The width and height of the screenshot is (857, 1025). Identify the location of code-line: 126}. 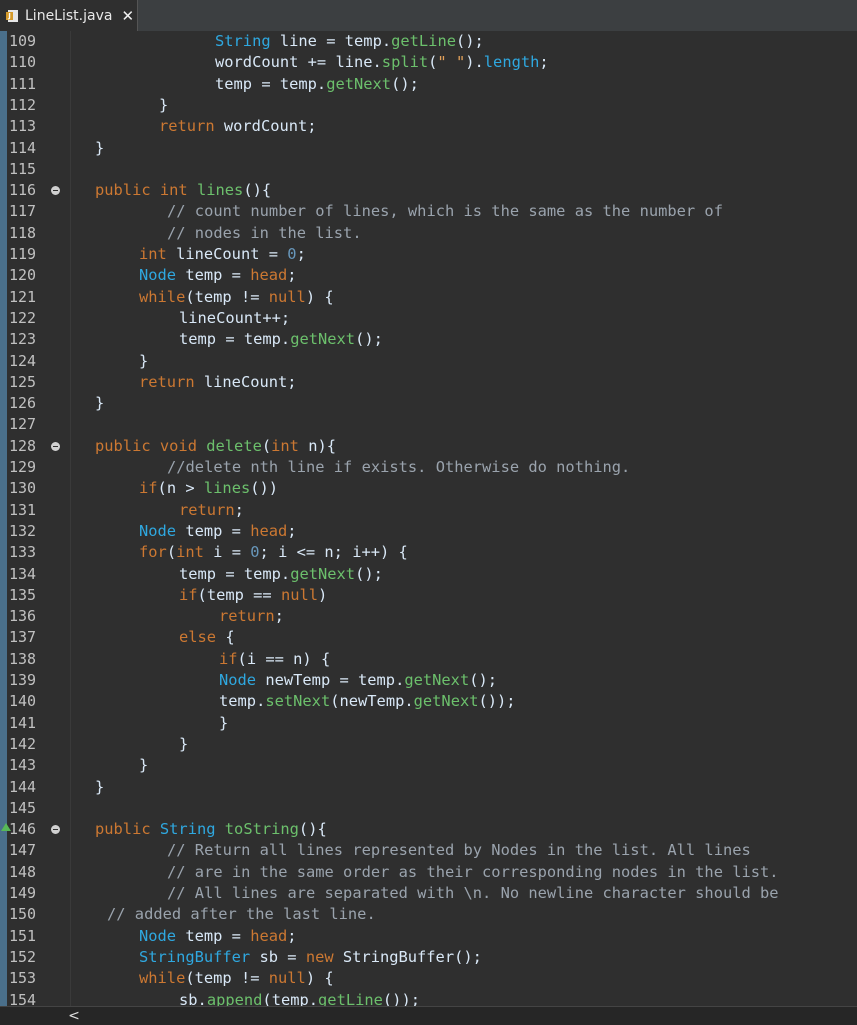
(428, 403).